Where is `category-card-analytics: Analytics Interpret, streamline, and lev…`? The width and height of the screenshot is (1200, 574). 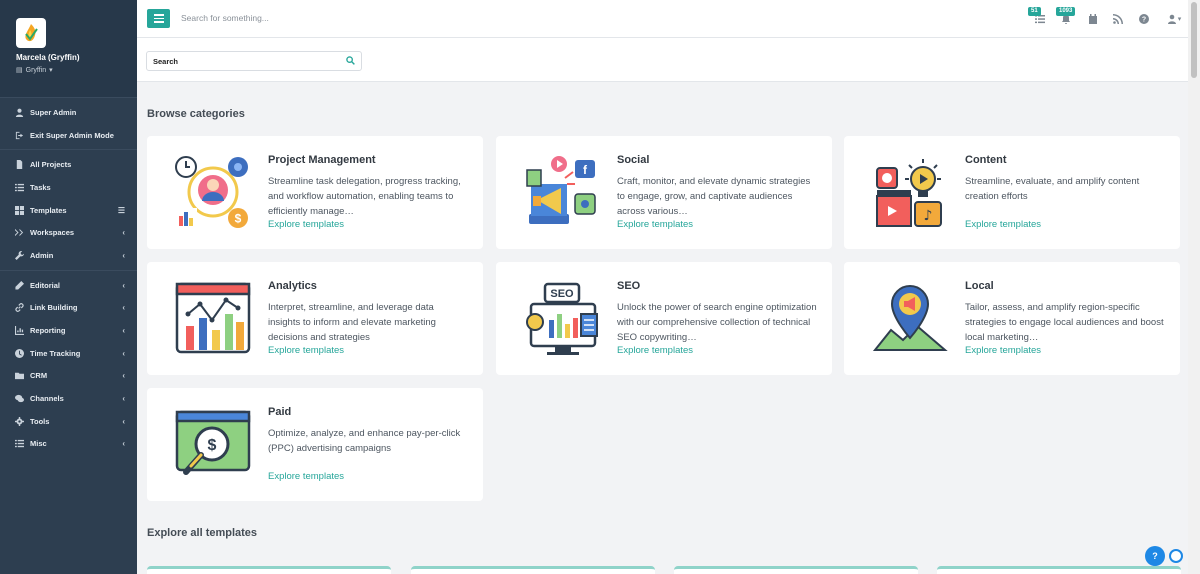 category-card-analytics: Analytics Interpret, streamline, and lev… is located at coordinates (315, 318).